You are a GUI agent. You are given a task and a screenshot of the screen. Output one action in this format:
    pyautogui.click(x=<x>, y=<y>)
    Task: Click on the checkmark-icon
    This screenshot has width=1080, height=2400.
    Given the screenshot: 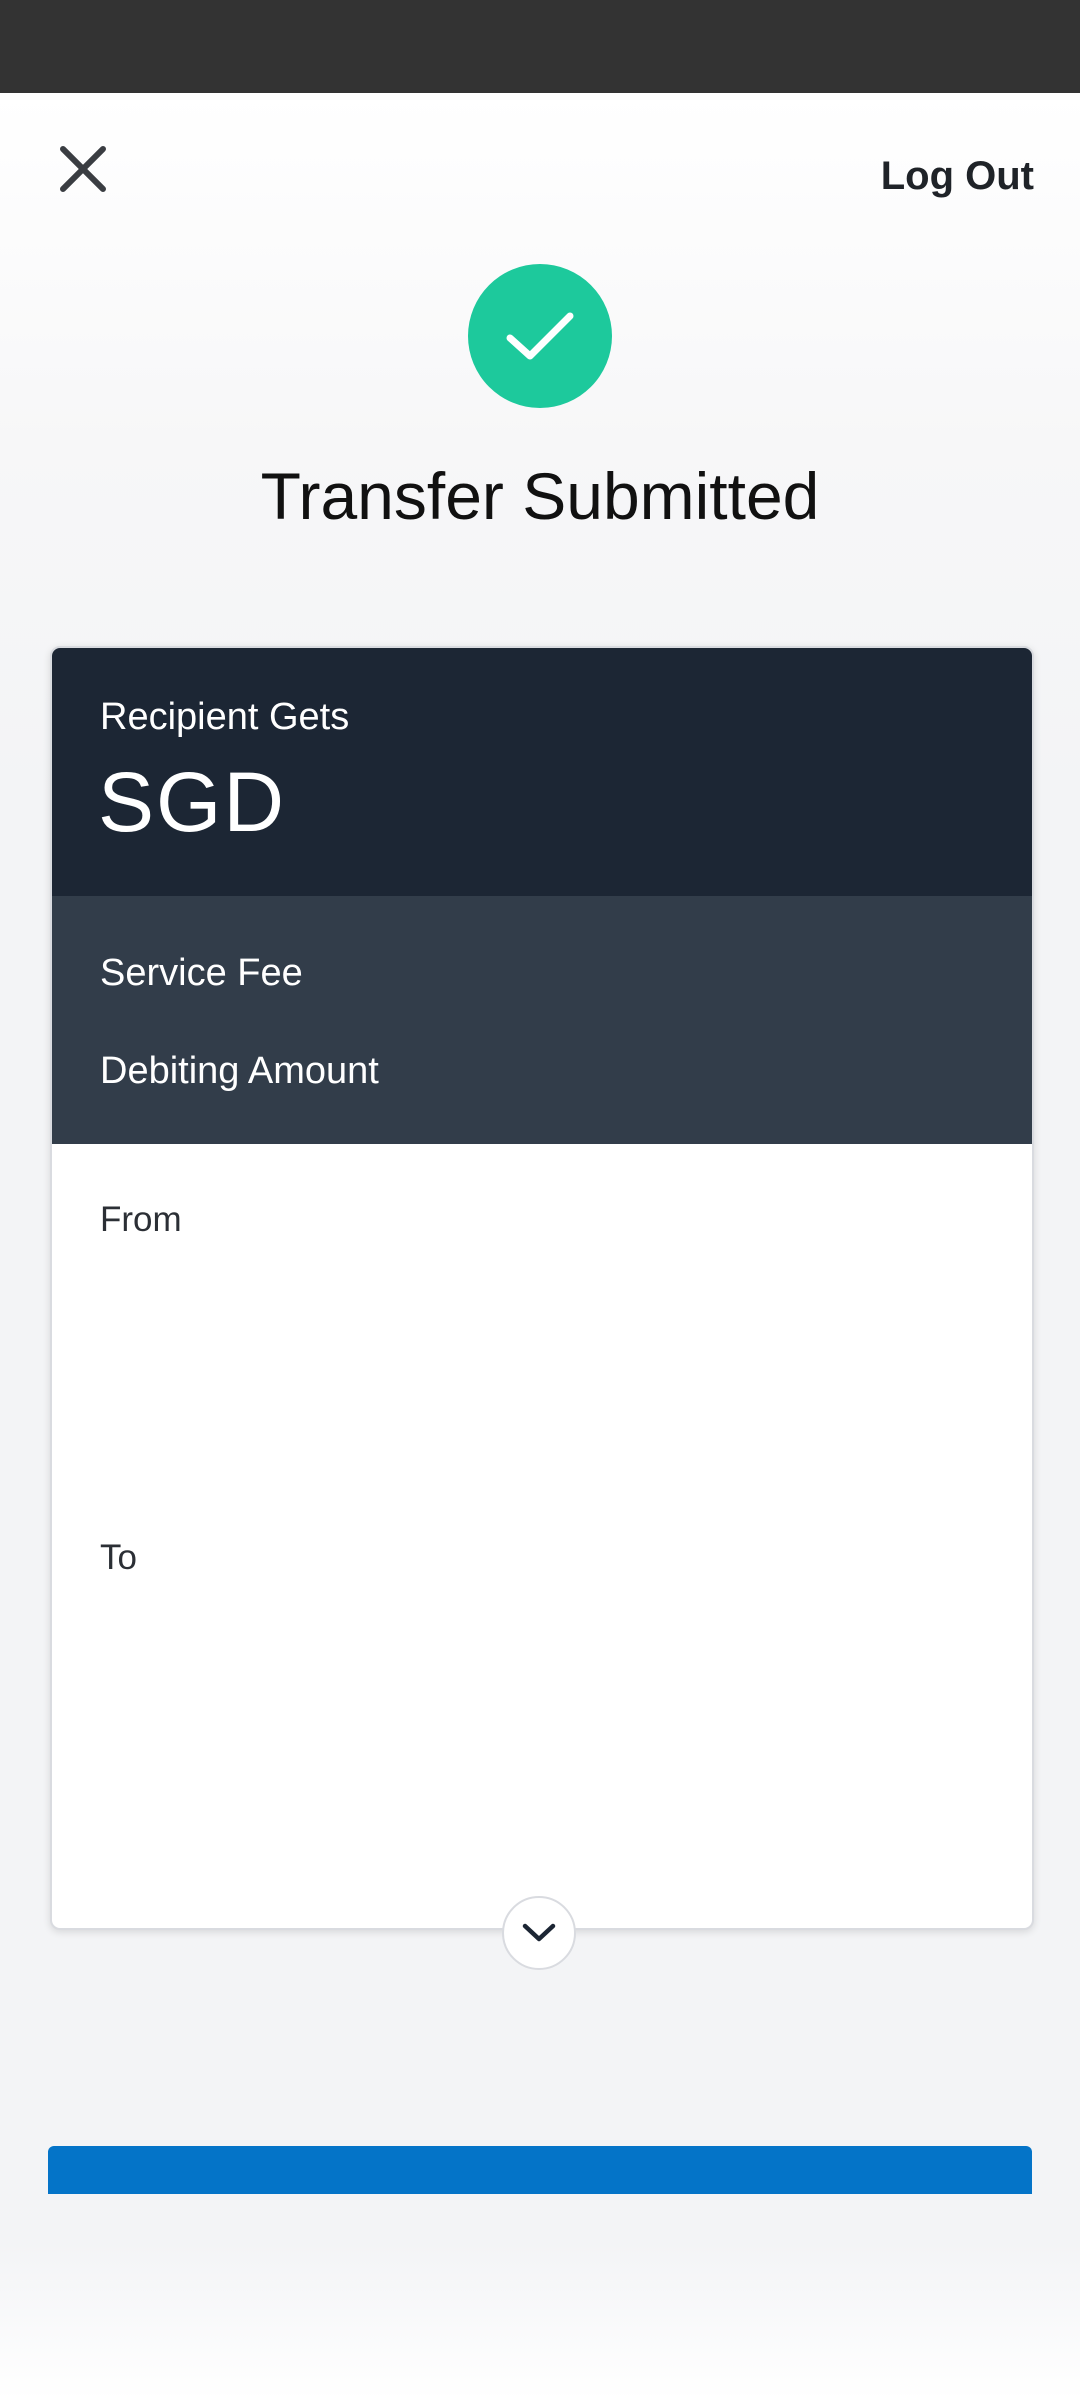 What is the action you would take?
    pyautogui.click(x=540, y=336)
    